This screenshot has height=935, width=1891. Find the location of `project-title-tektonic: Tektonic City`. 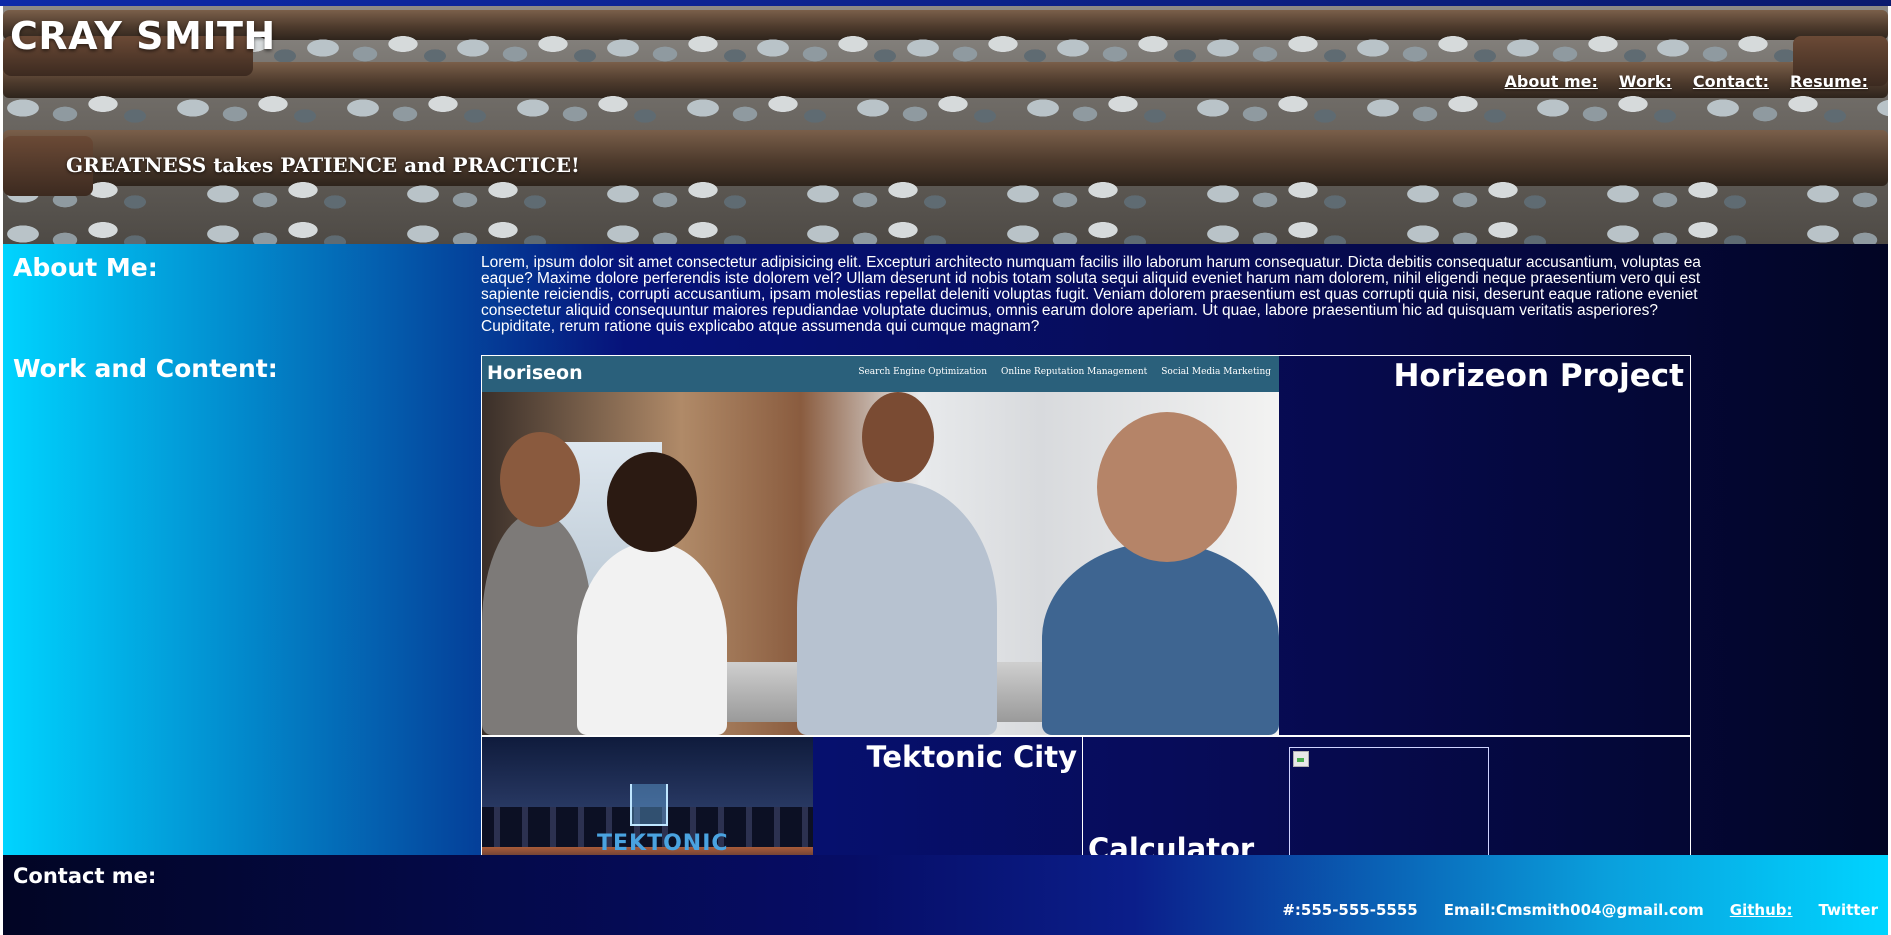

project-title-tektonic: Tektonic City is located at coordinates (971, 757).